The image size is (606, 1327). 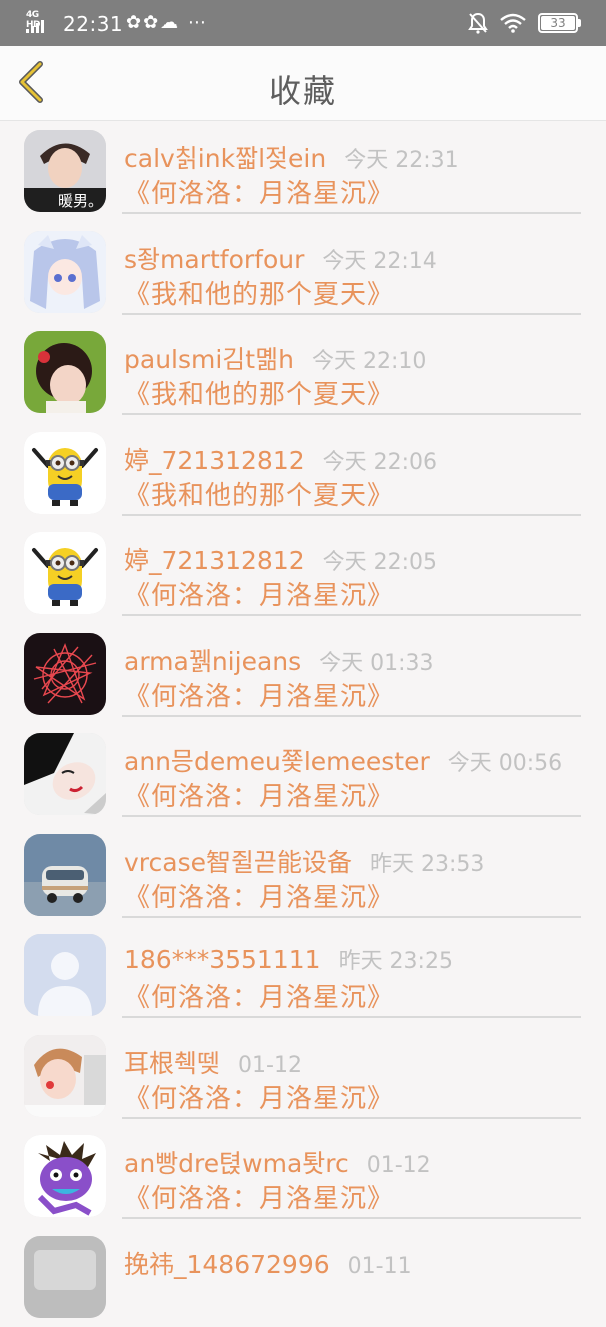 I want to click on anime-girl-icon, so click(x=65, y=272).